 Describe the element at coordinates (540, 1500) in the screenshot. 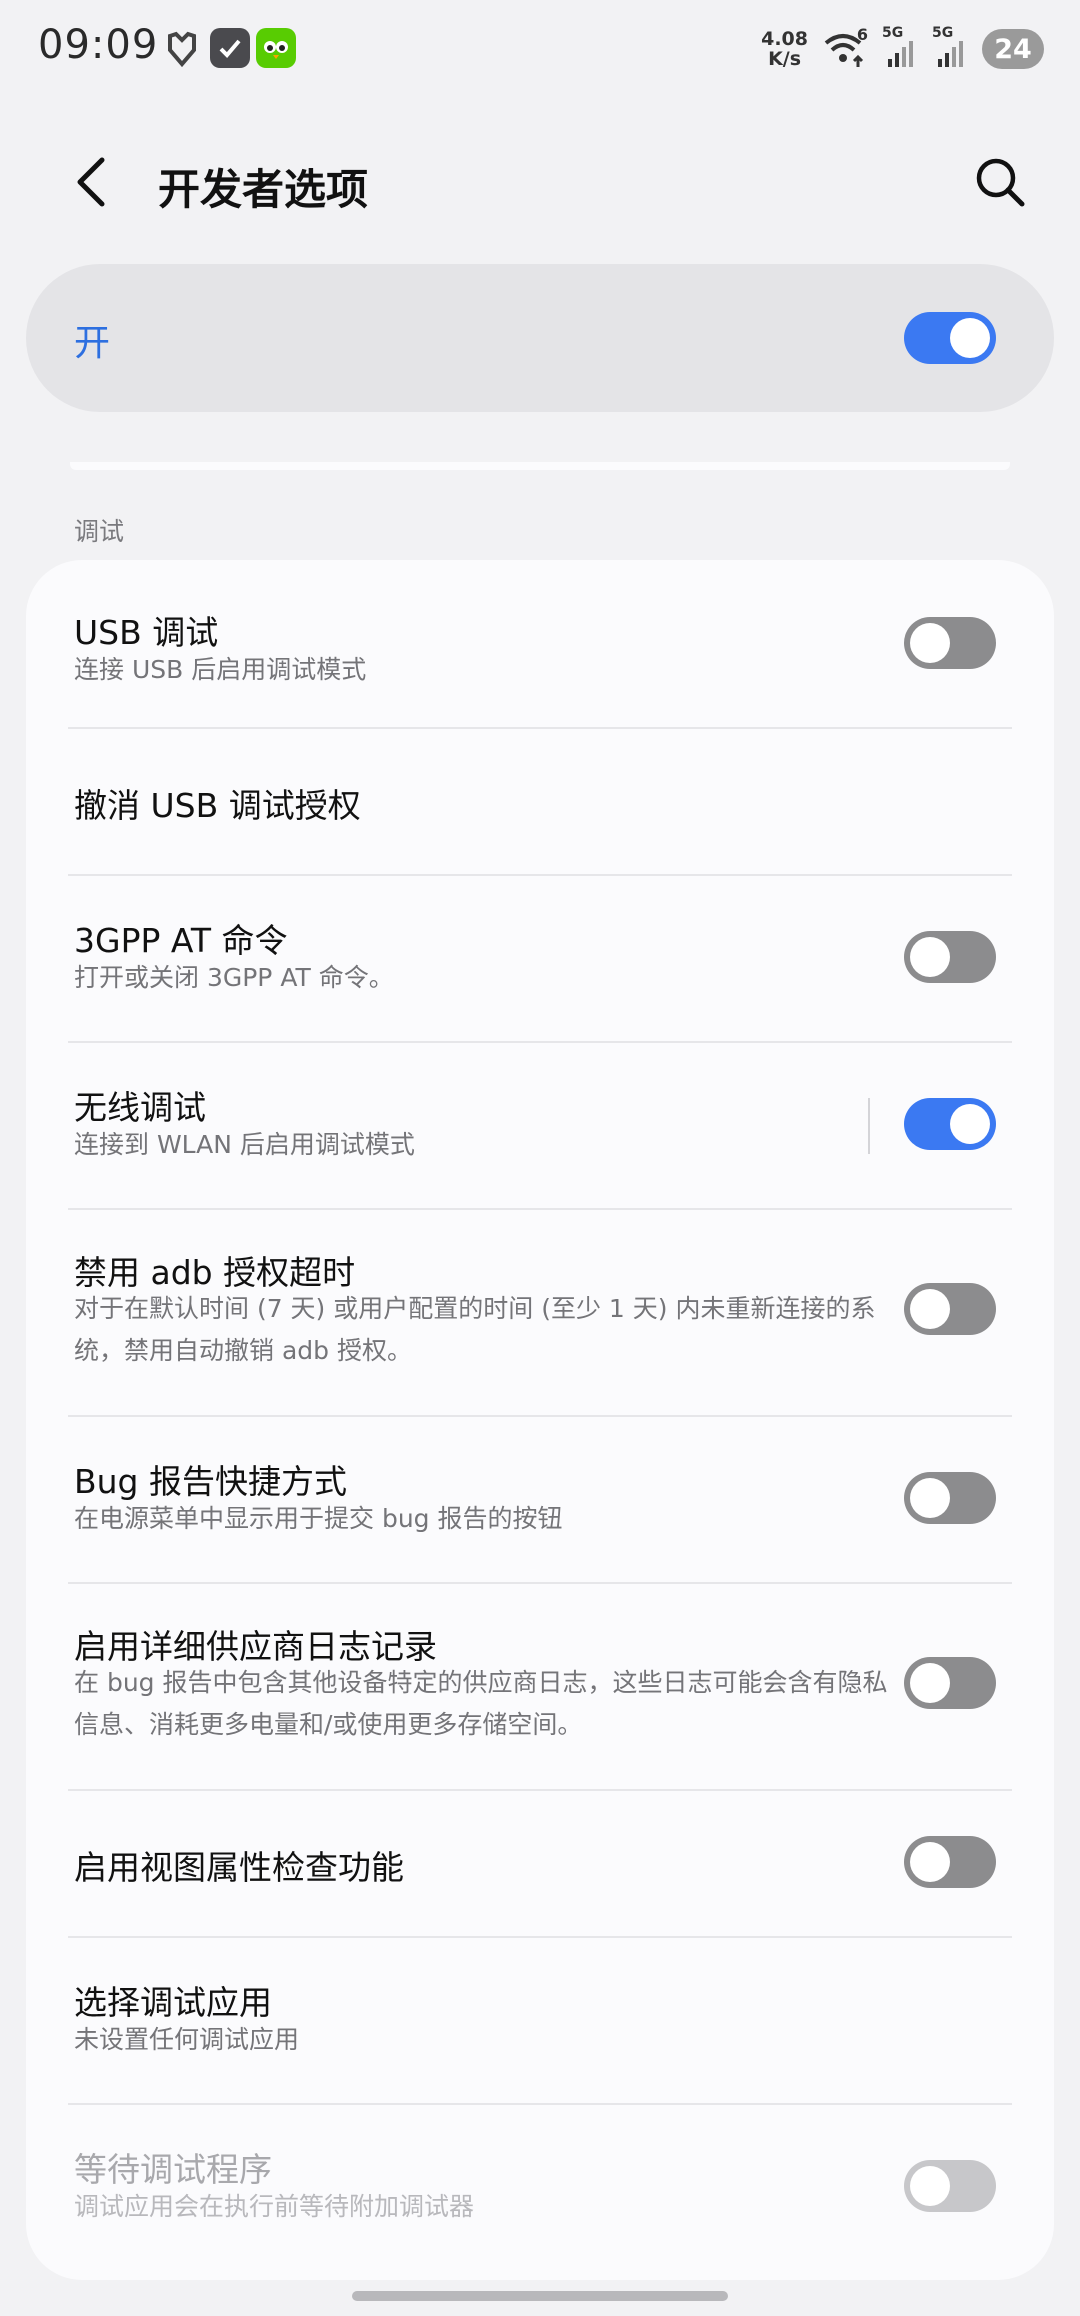

I see `setting-bug-report-shortcut: Bug 报告快捷方式 在电源菜单中显示用于提交 bug 报告的按钮` at that location.